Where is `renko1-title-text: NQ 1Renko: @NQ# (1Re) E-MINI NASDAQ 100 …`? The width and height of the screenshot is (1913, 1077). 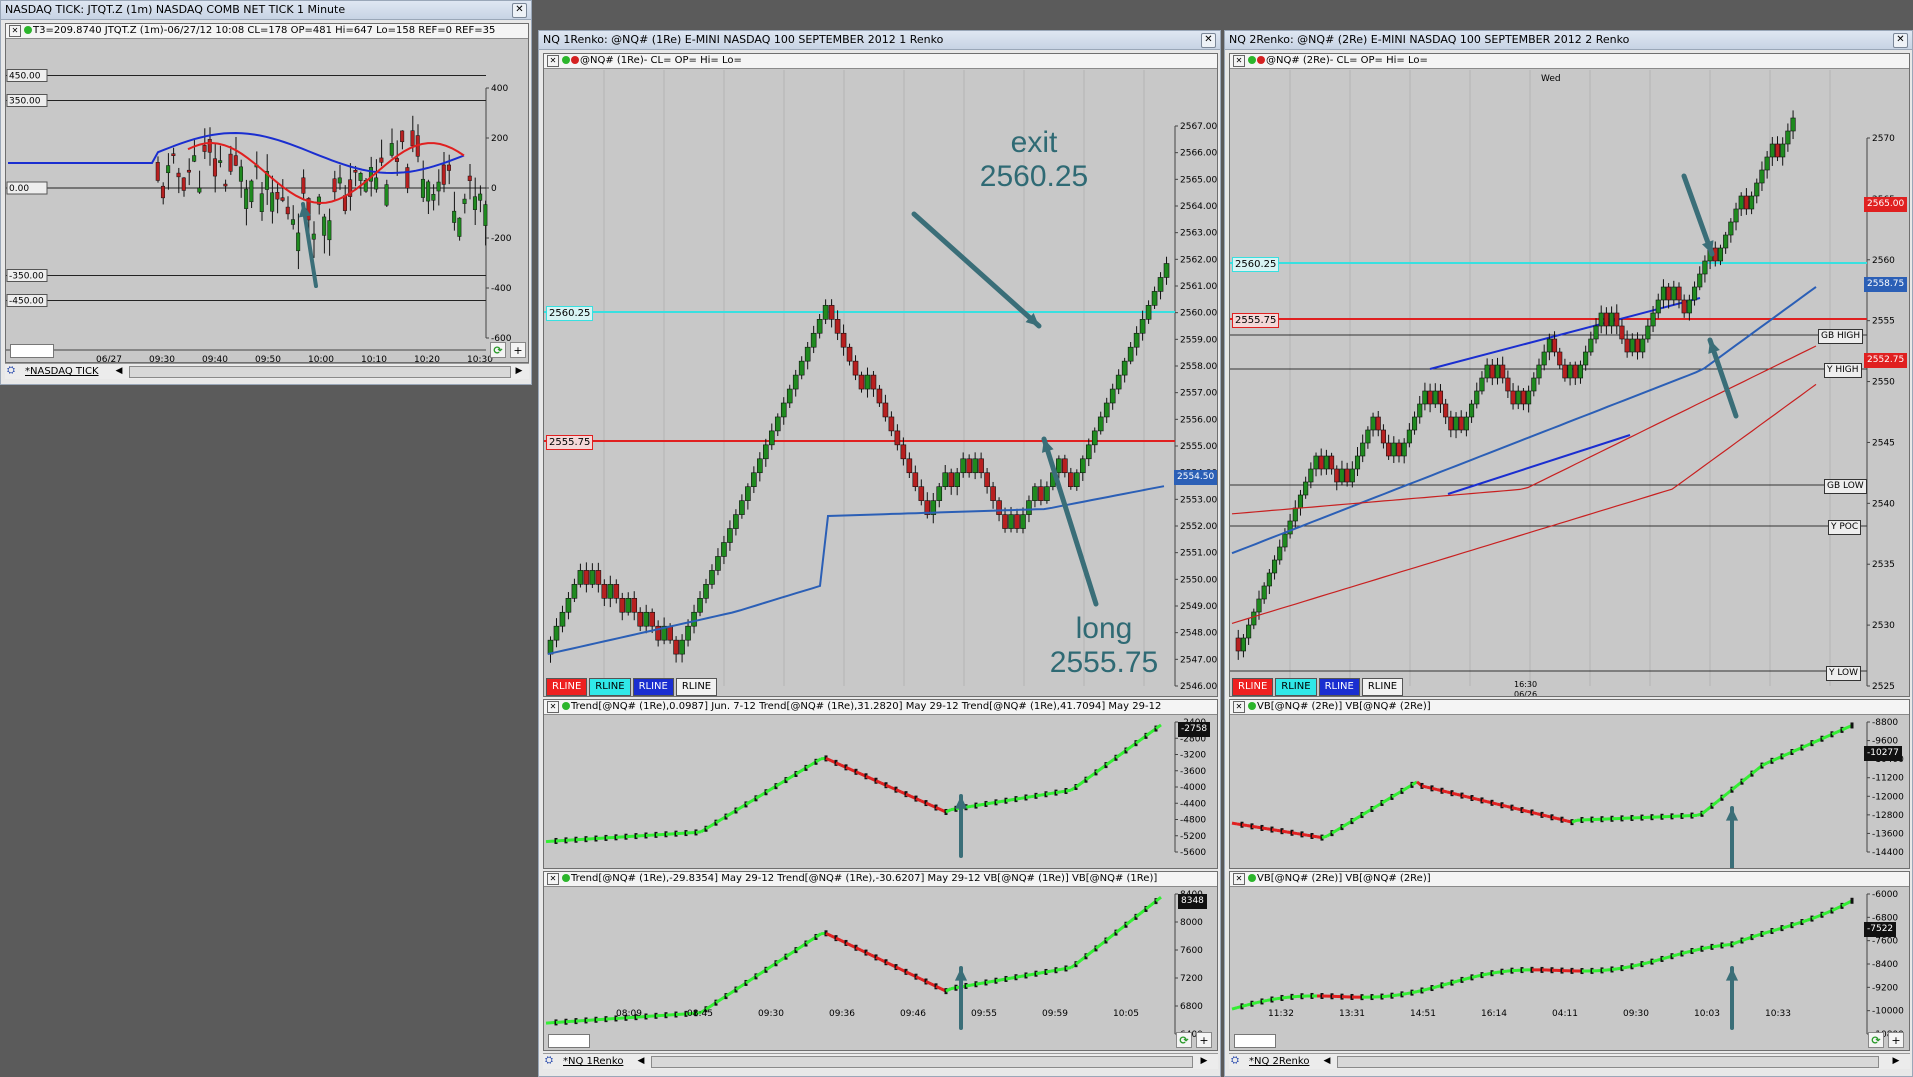 renko1-title-text: NQ 1Renko: @NQ# (1Re) E-MINI NASDAQ 100 … is located at coordinates (743, 39).